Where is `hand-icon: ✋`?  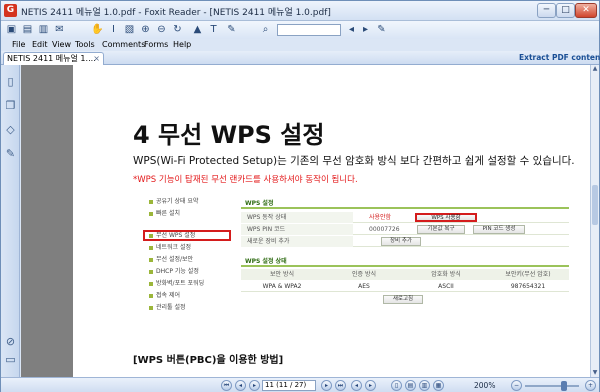
hand-icon: ✋ is located at coordinates (97, 29).